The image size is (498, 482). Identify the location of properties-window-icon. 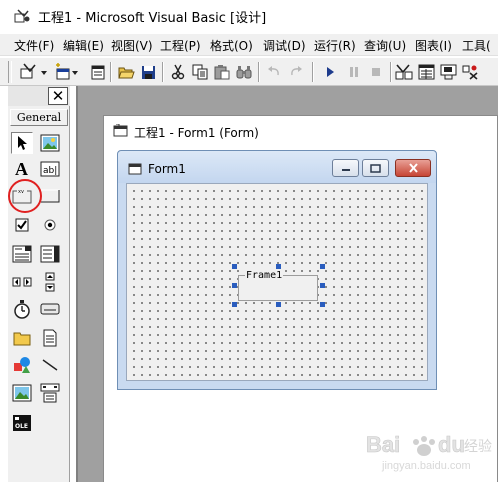
(426, 72).